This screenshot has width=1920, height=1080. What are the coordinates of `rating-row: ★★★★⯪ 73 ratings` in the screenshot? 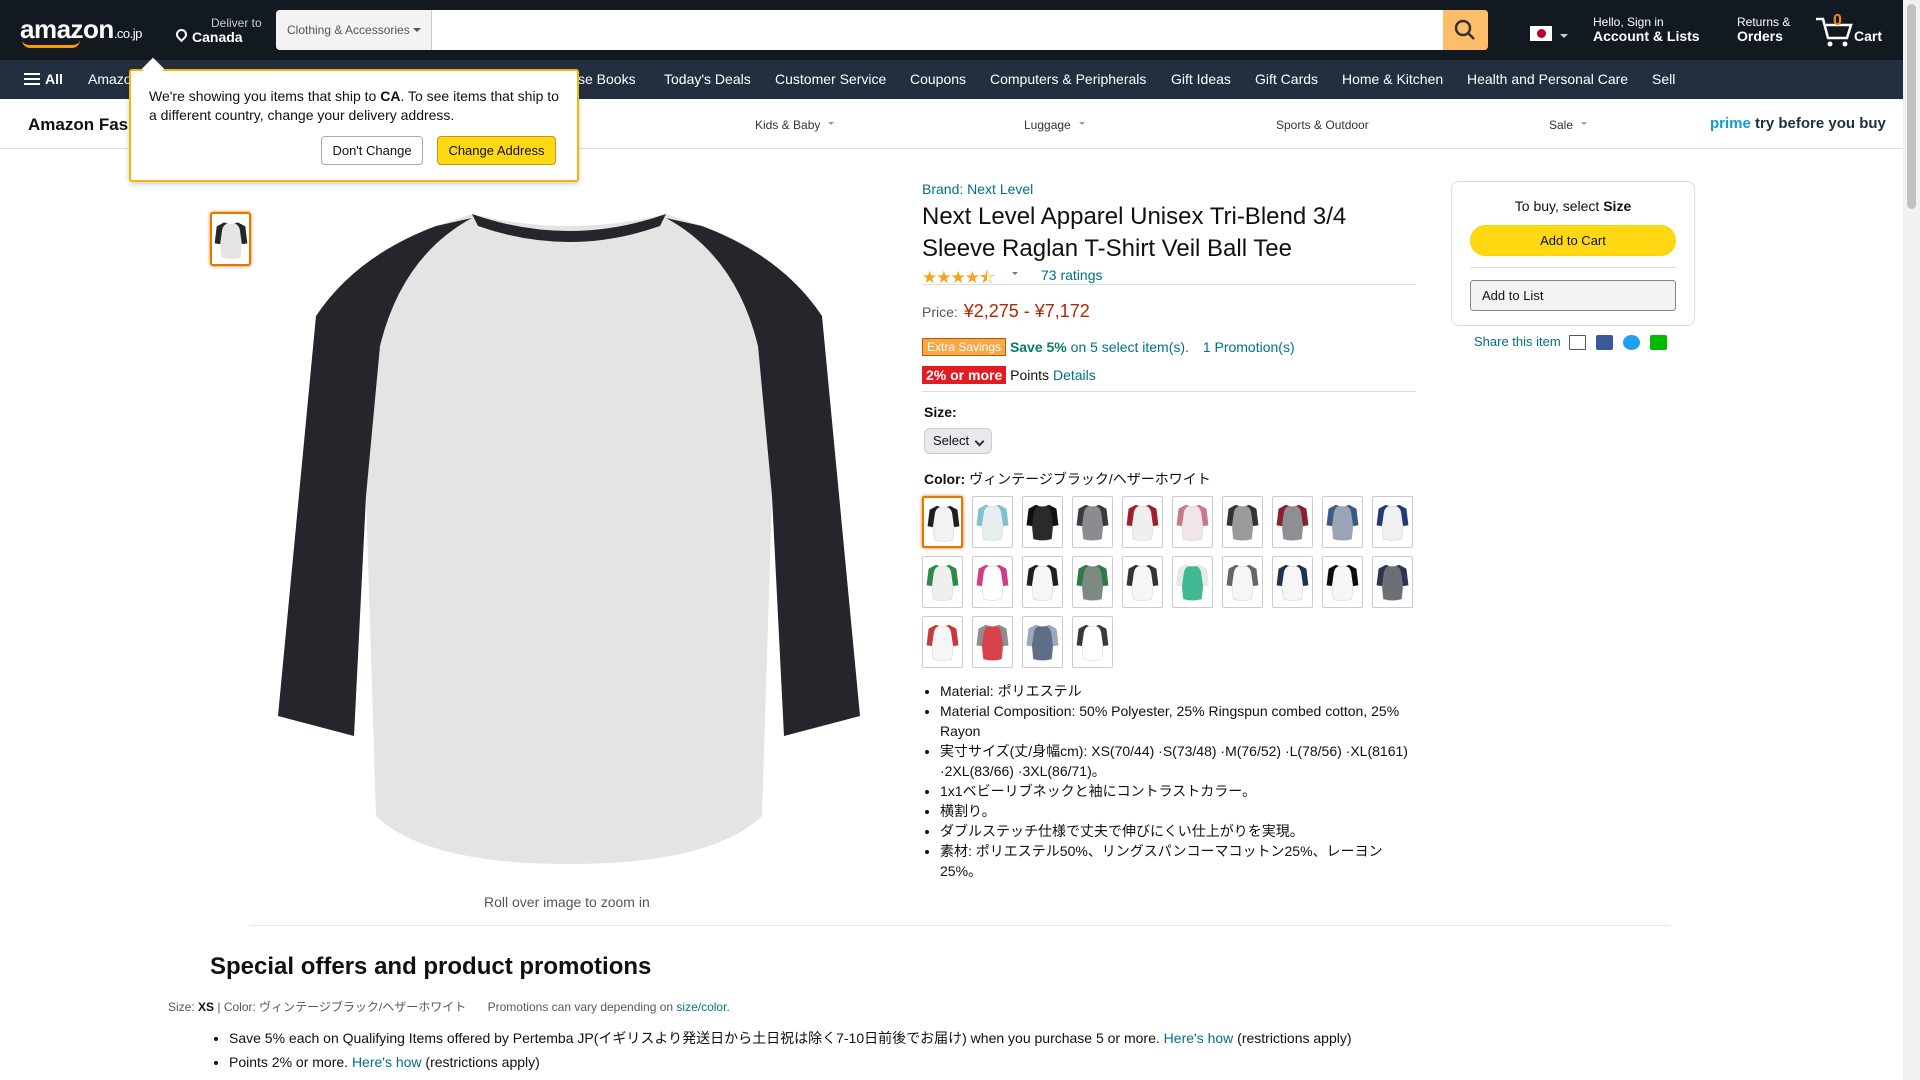 It's located at (1169, 276).